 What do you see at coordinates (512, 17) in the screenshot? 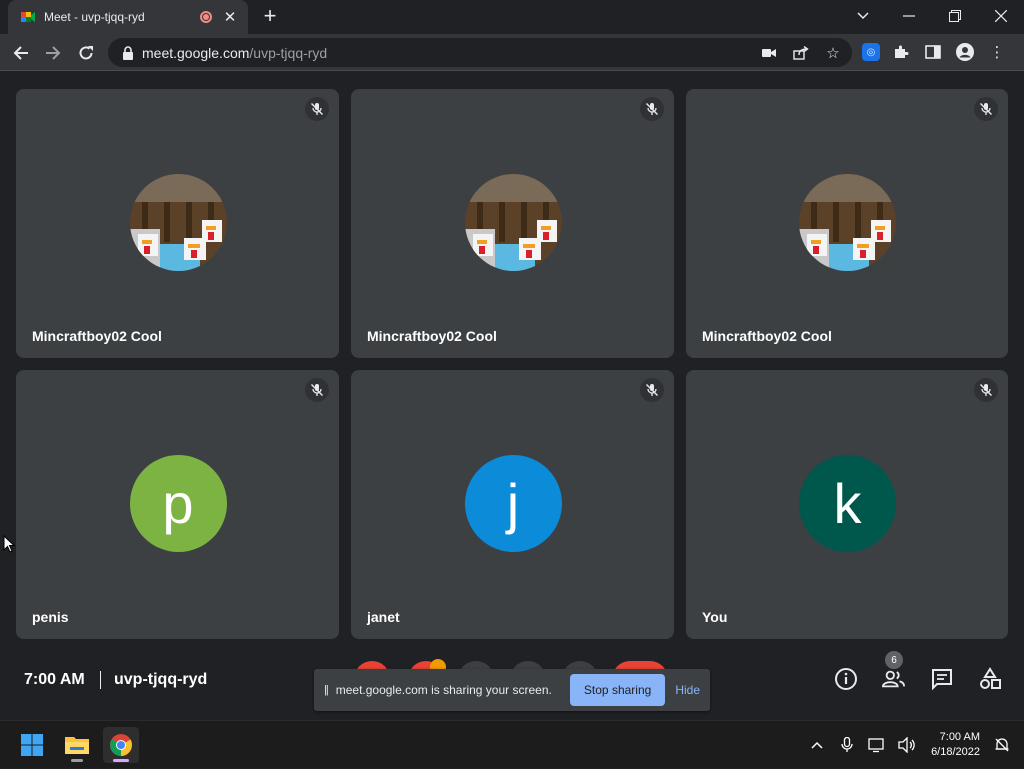
I see `browser-tab-bar: Meet - uvp-tjqq-ryd ✕ +` at bounding box center [512, 17].